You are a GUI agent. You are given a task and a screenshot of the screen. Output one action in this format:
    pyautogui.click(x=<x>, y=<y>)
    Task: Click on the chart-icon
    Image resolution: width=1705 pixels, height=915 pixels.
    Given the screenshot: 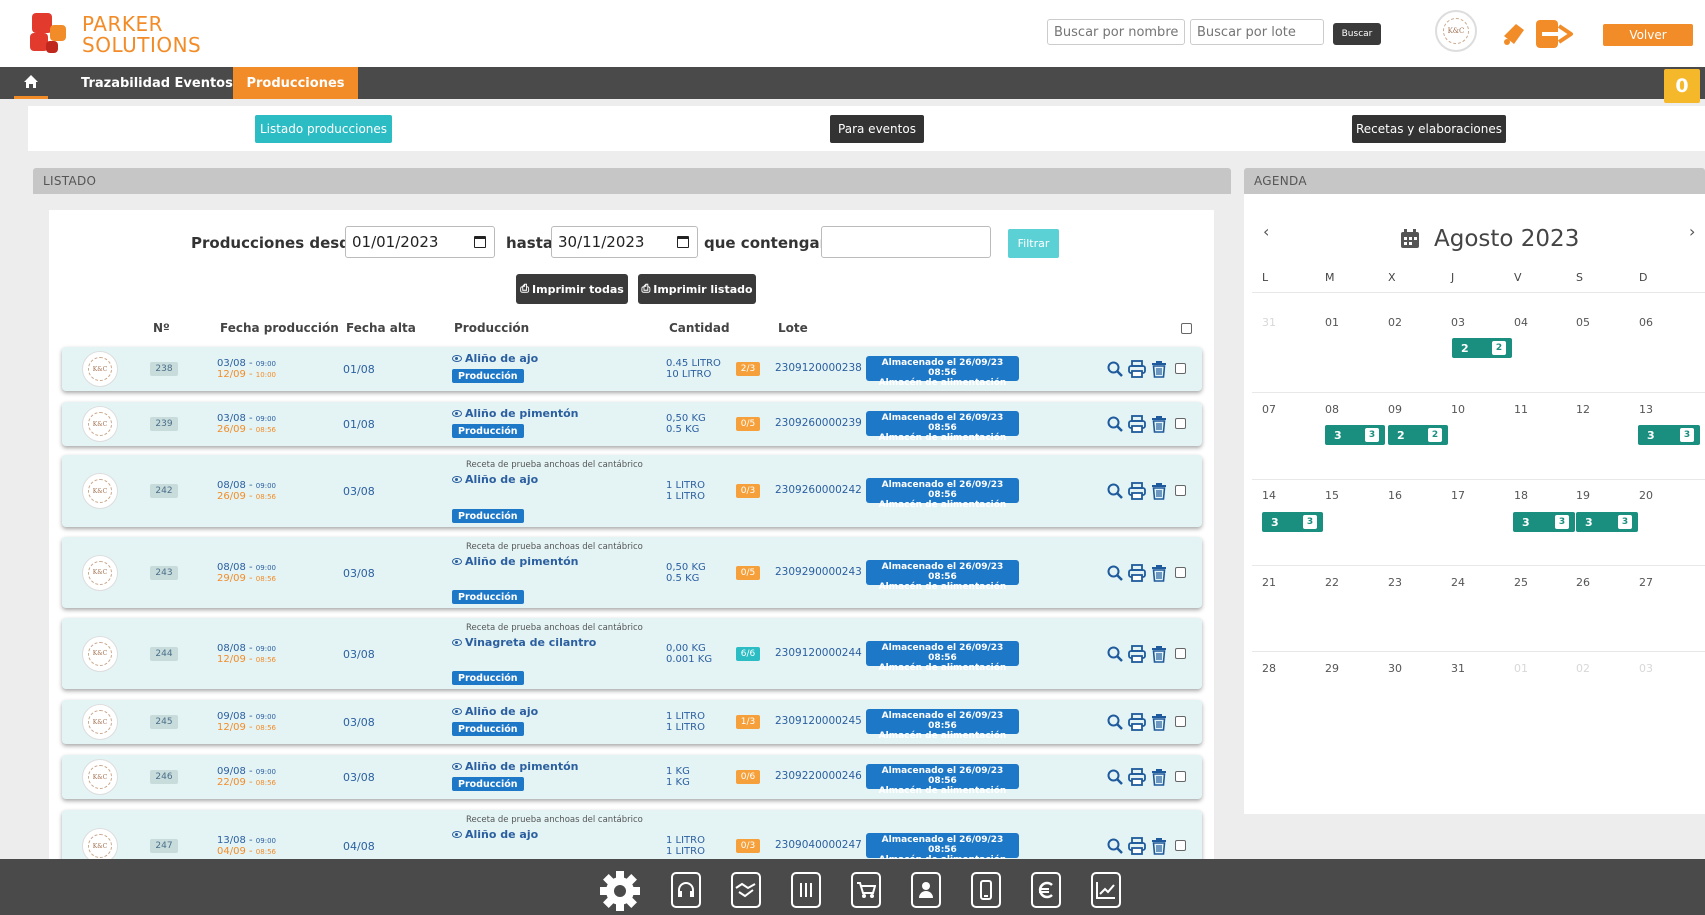 What is the action you would take?
    pyautogui.click(x=1106, y=890)
    